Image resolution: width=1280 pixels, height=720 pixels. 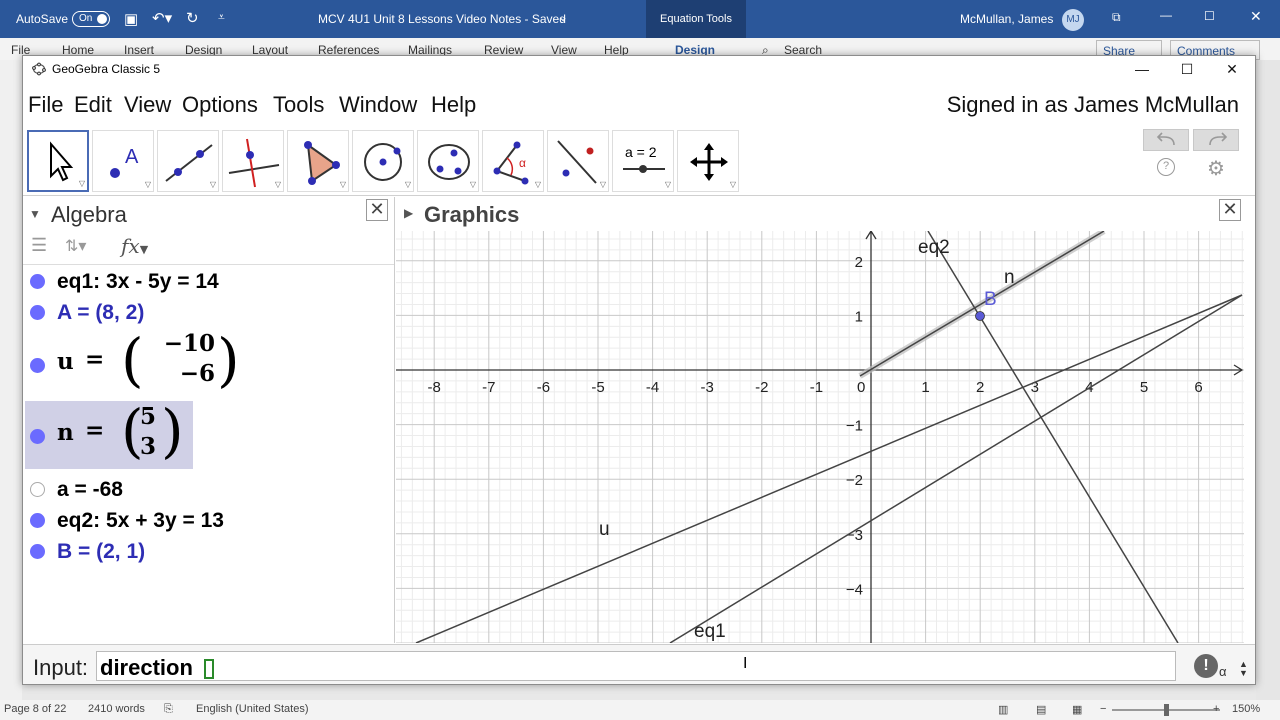 What do you see at coordinates (708, 161) in the screenshot?
I see `tool-move-graphics: ▽` at bounding box center [708, 161].